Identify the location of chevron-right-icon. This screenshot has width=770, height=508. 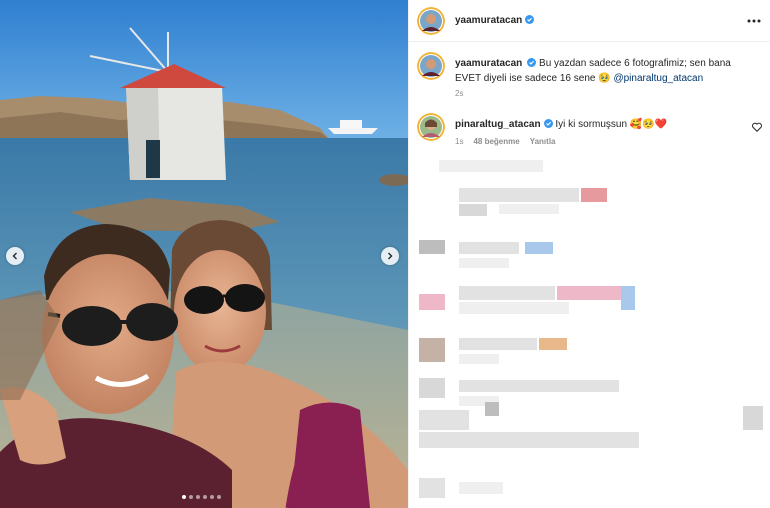
(390, 256).